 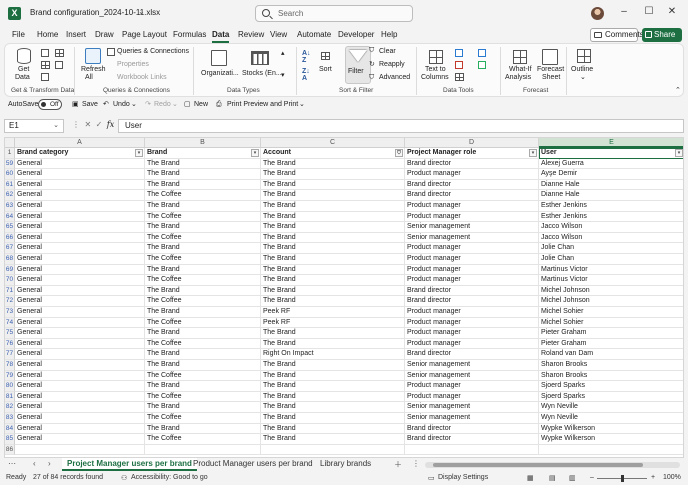 What do you see at coordinates (611, 238) in the screenshot?
I see `table-cell: Jacco Wilson` at bounding box center [611, 238].